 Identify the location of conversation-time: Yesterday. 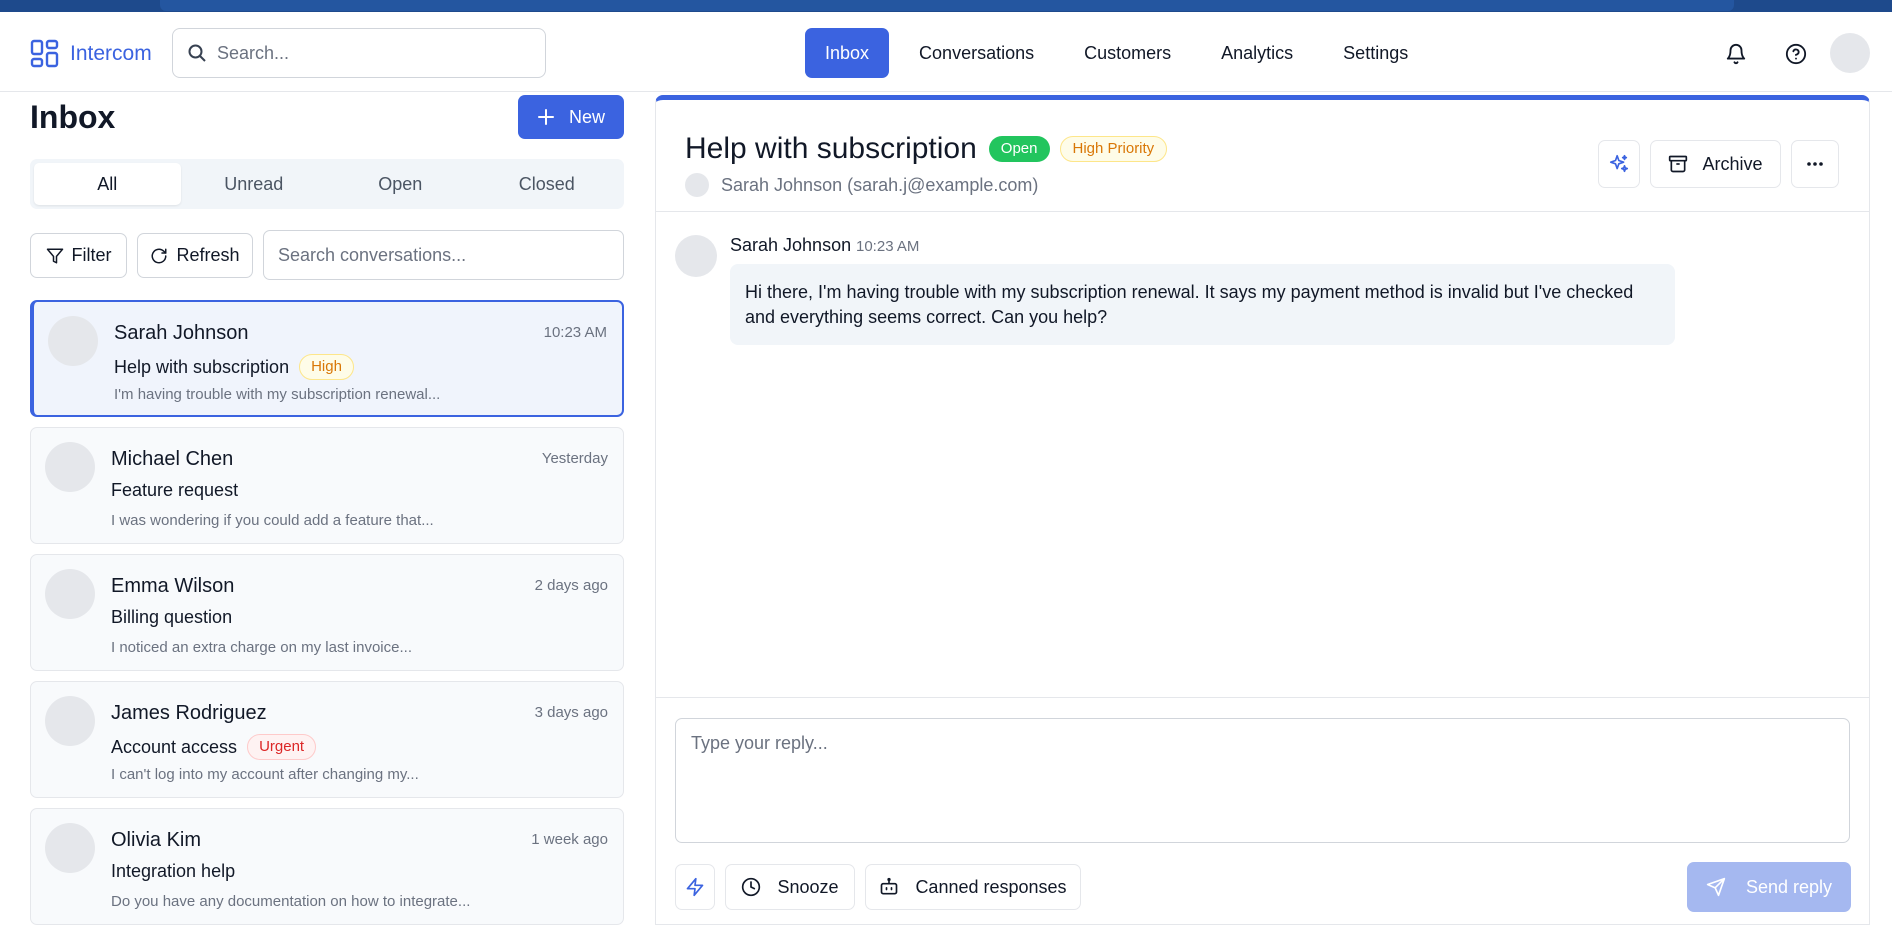
(574, 458).